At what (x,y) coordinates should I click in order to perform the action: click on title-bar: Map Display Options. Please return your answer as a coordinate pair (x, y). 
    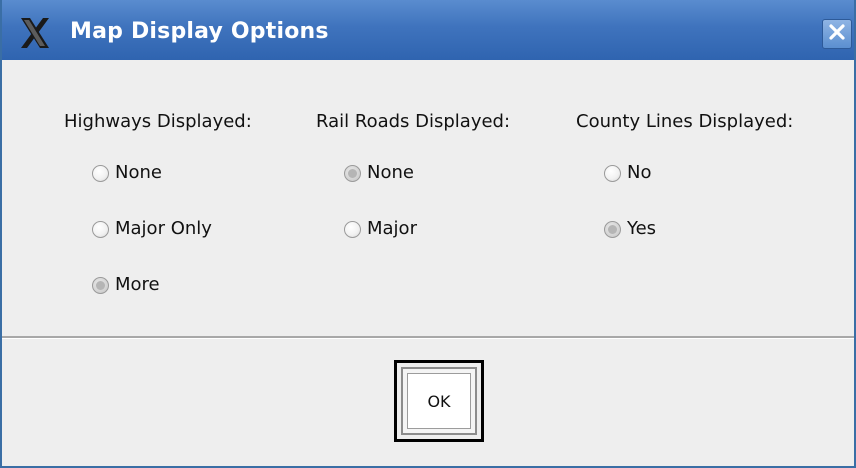
    Looking at the image, I should click on (428, 30).